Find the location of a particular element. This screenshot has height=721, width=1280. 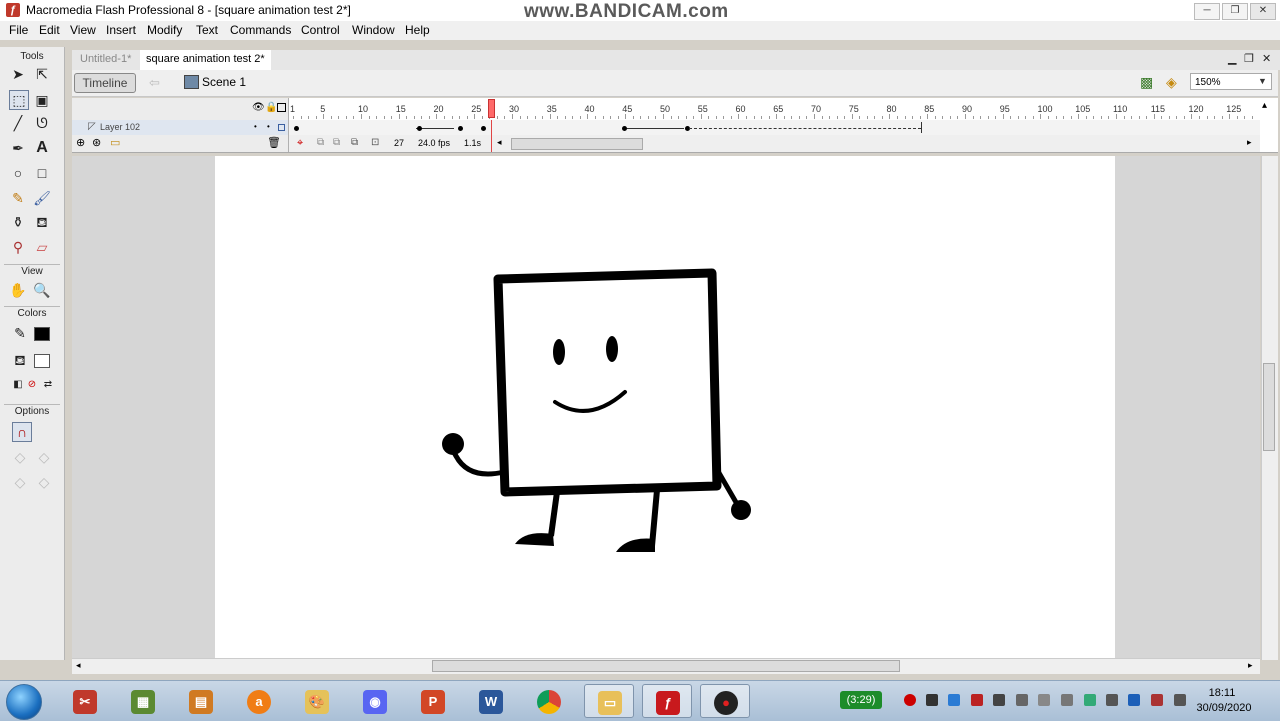

subselection-tool-icon: ⇱ is located at coordinates (42, 74).